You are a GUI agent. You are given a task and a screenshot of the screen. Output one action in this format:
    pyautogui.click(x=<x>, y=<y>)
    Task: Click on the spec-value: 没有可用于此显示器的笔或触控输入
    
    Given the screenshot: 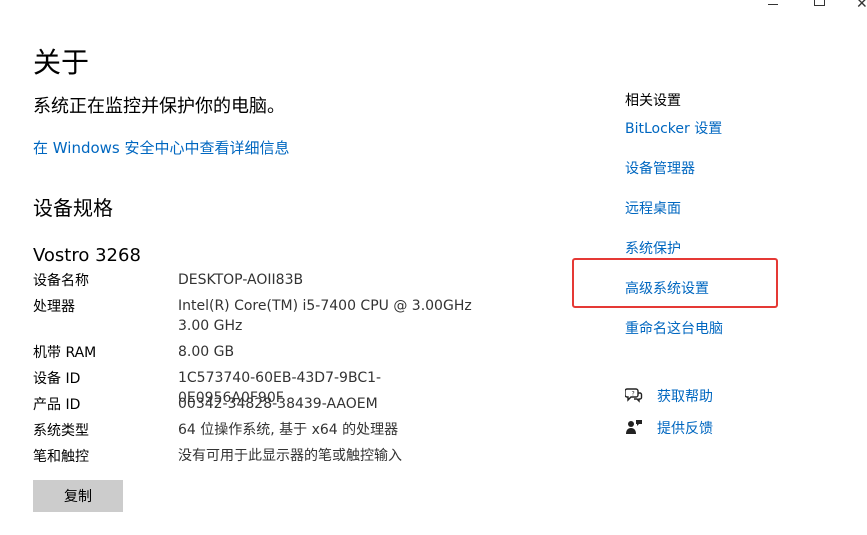 What is the action you would take?
    pyautogui.click(x=290, y=456)
    